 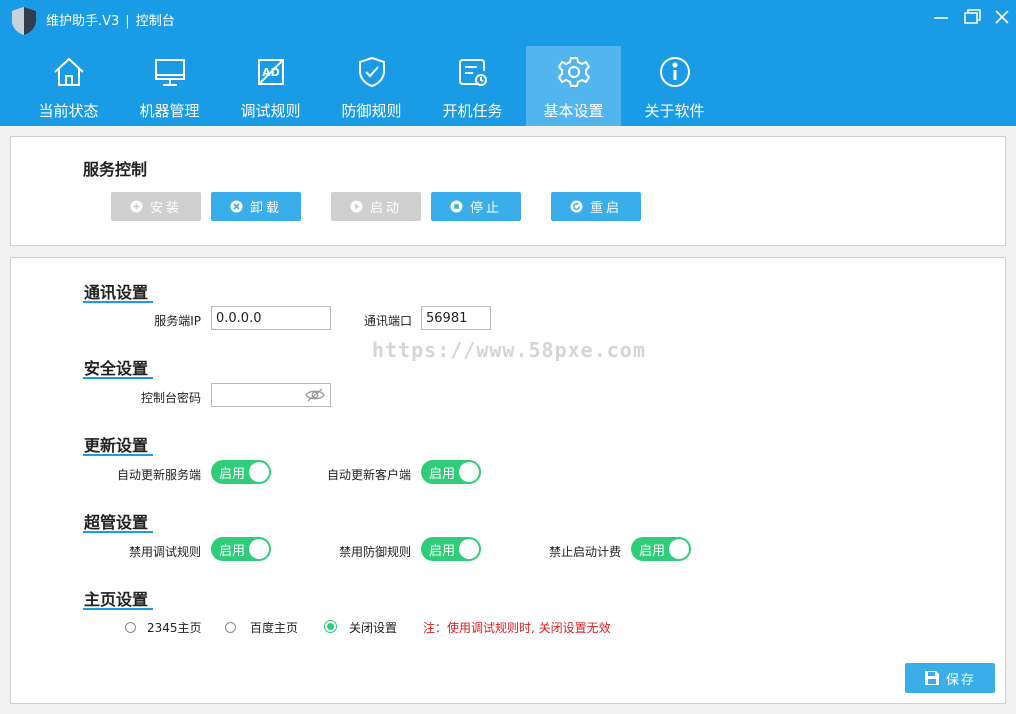 What do you see at coordinates (274, 627) in the screenshot?
I see `radio-baidu-homepage-label: 百度主页` at bounding box center [274, 627].